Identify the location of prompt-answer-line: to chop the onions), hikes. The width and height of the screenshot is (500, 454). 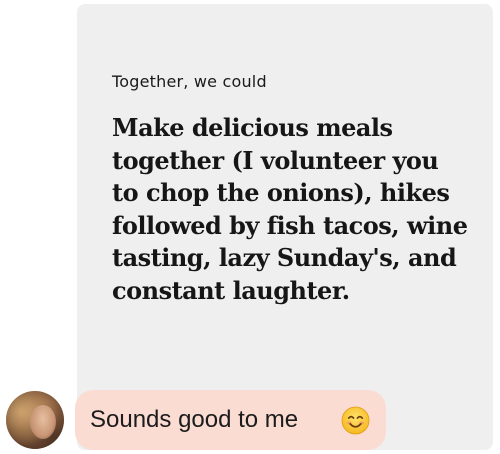
(281, 192).